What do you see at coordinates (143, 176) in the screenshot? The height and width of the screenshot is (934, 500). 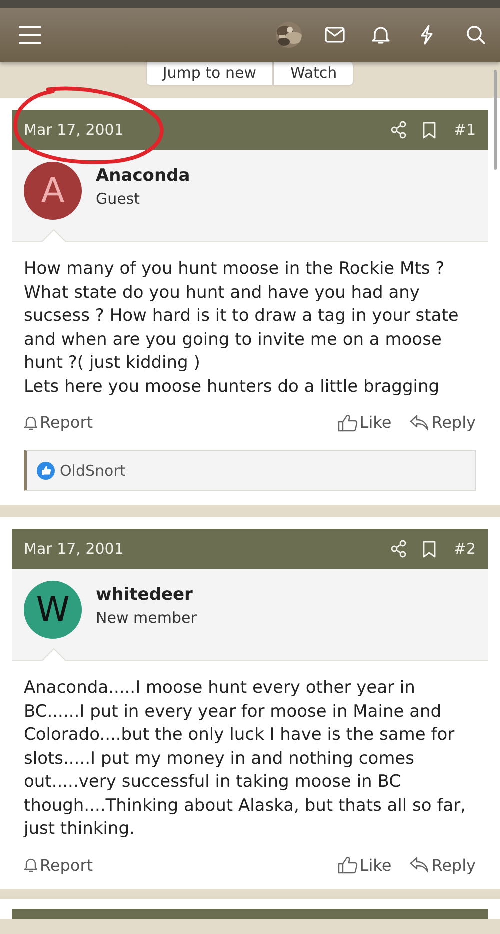 I see `username: Anaconda` at bounding box center [143, 176].